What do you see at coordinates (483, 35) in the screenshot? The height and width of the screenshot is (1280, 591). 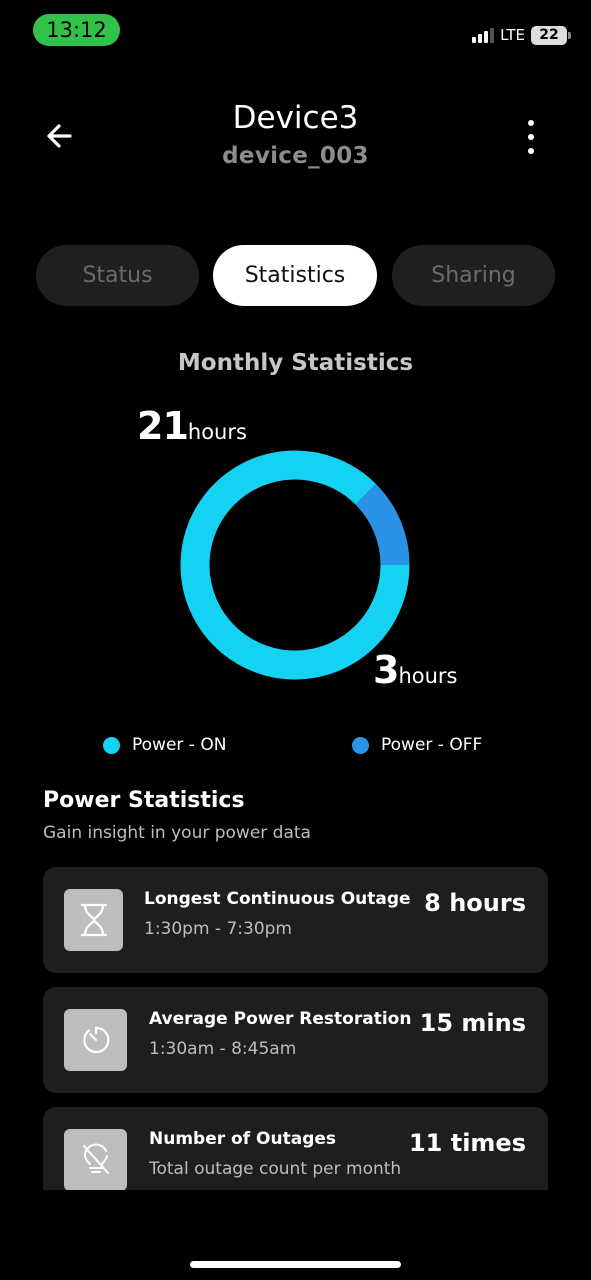 I see `signal-icon` at bounding box center [483, 35].